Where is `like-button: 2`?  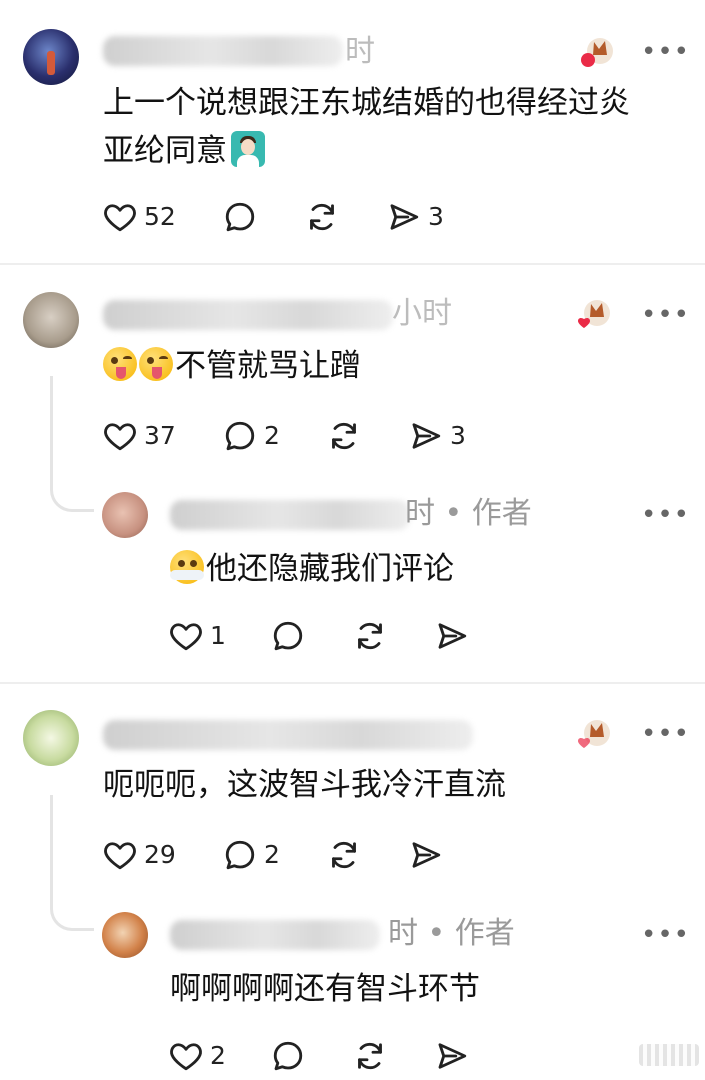 like-button: 2 is located at coordinates (197, 1056).